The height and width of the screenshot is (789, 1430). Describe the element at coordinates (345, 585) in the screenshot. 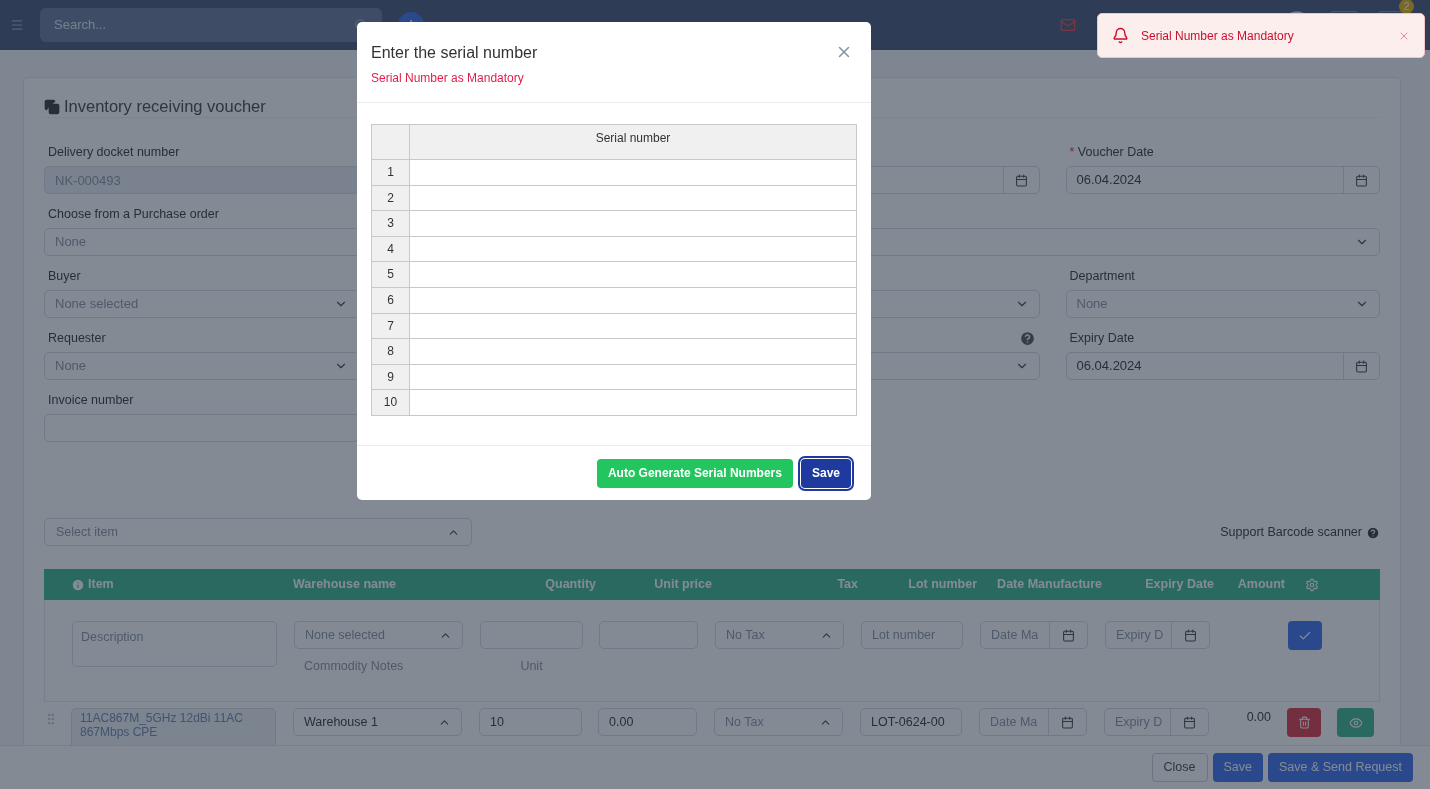

I see `column-header: Warehouse name` at that location.